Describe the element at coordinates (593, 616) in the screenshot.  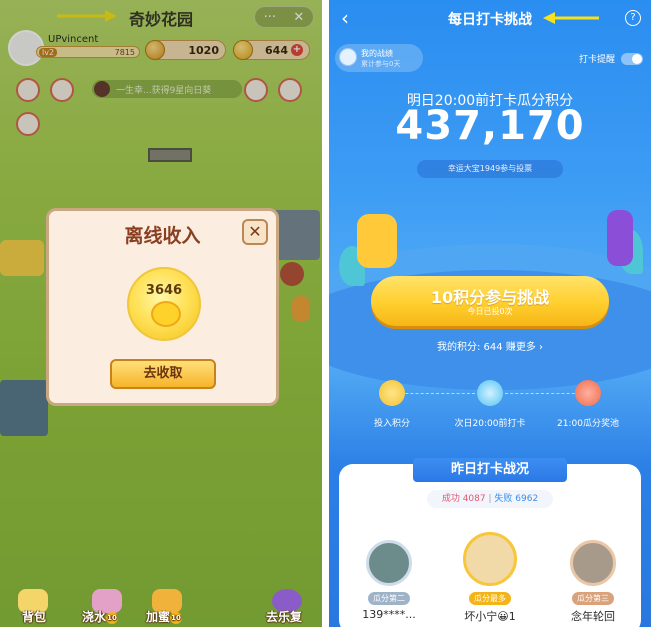
I see `leader-name: 念年轮回` at that location.